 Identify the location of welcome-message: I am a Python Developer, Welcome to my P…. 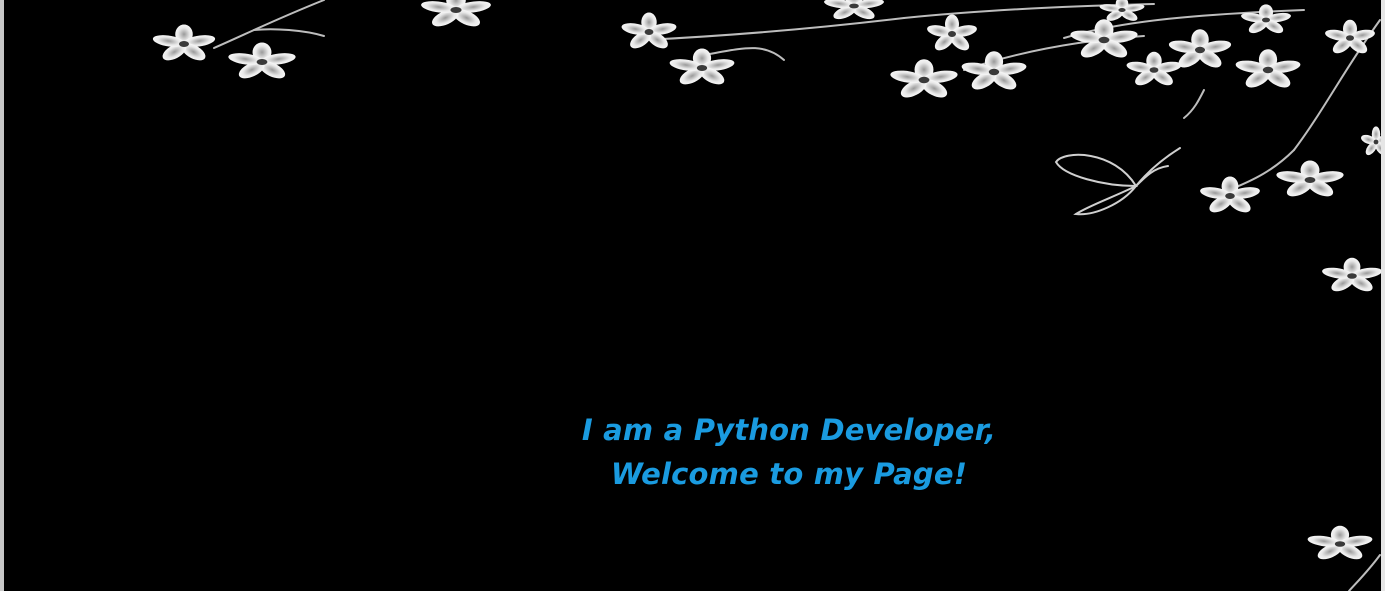
(789, 452).